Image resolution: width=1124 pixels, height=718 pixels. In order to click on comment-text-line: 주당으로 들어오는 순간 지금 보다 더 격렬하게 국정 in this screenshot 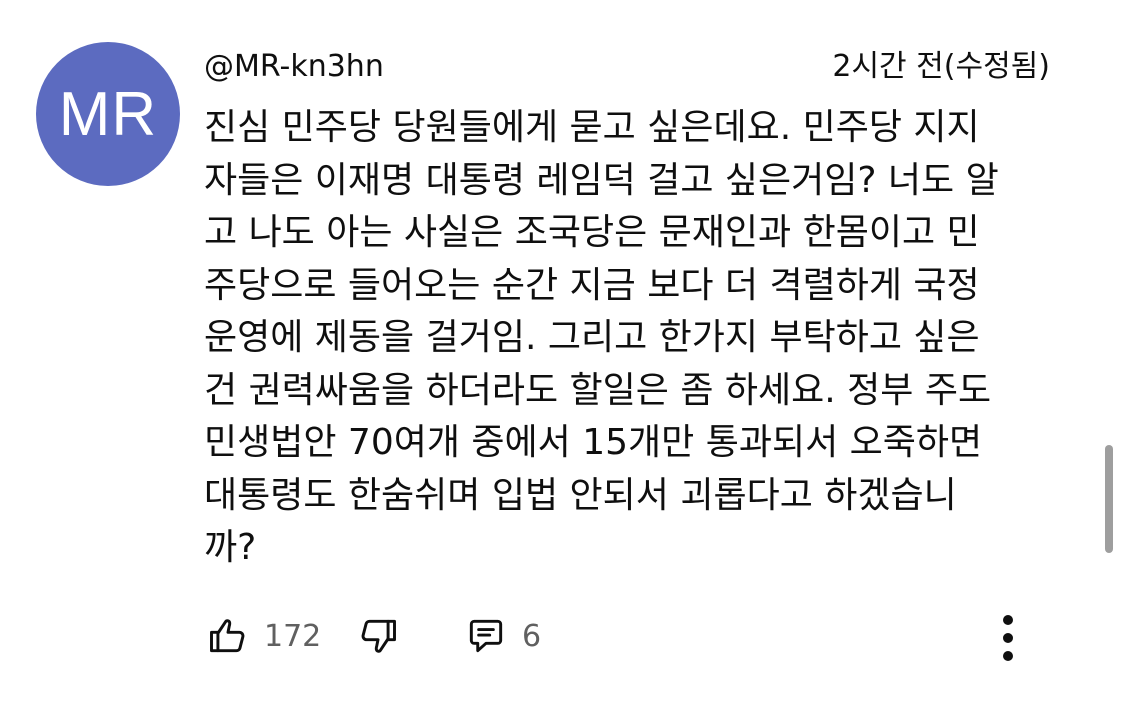, I will do `click(592, 285)`.